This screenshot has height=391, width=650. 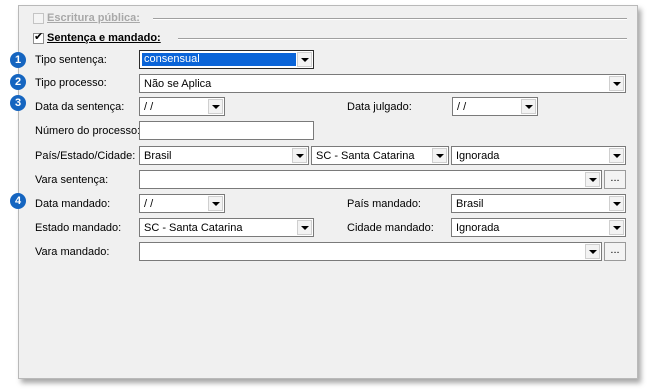 What do you see at coordinates (85, 156) in the screenshot?
I see `pais-estado-cidade-label: País/Estado/Cidade:` at bounding box center [85, 156].